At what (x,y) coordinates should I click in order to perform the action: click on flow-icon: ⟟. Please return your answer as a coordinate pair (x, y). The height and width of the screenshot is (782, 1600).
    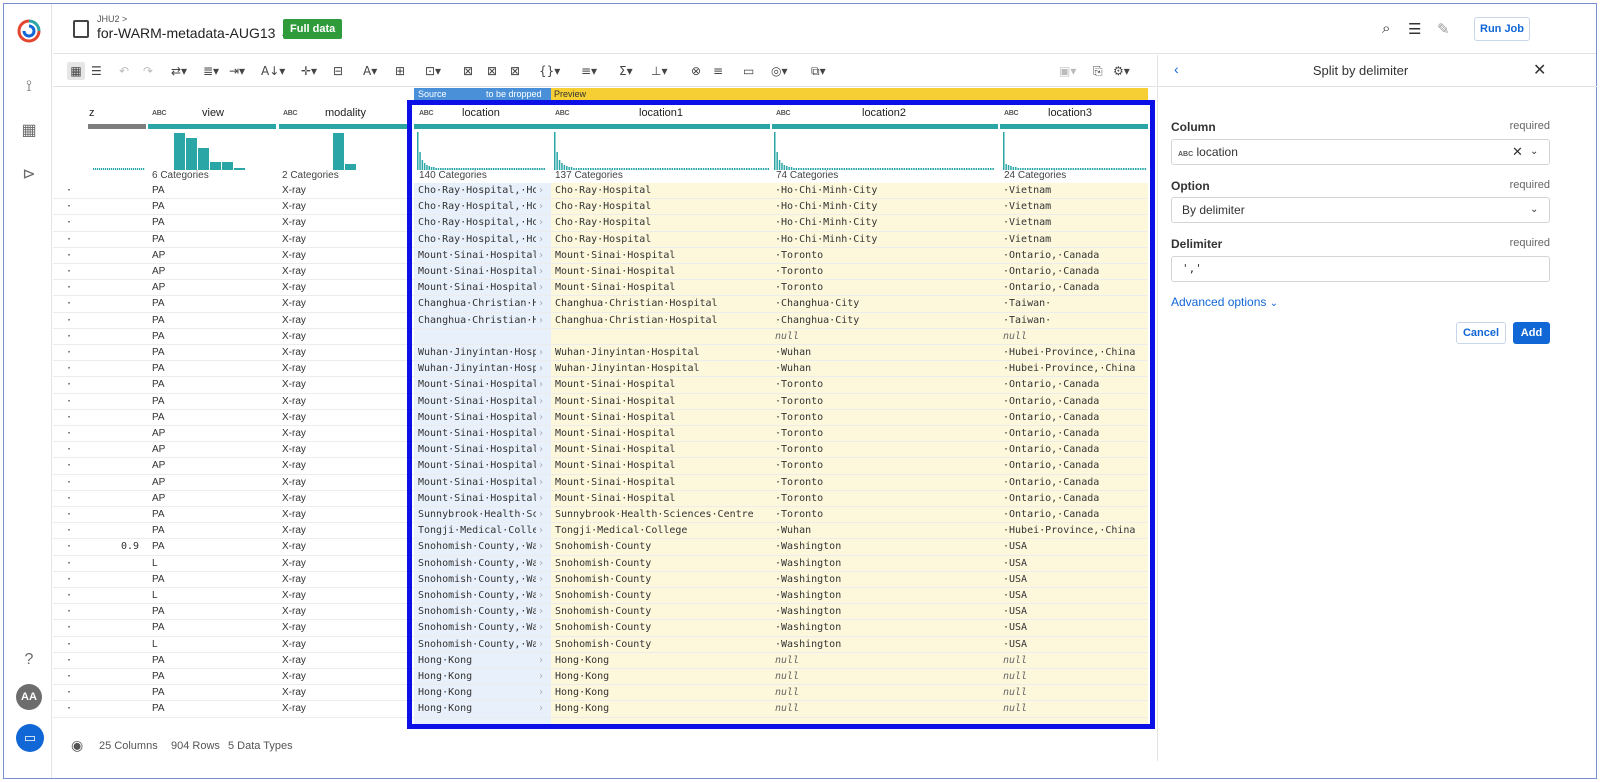
    Looking at the image, I should click on (29, 87).